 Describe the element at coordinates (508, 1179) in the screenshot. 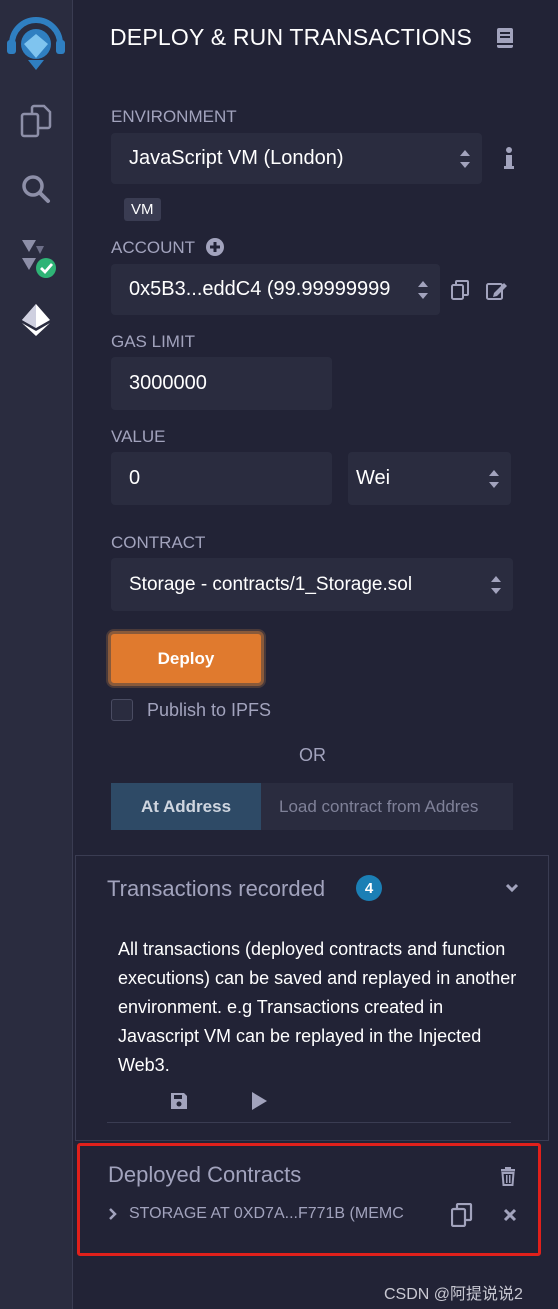

I see `trash-icon` at that location.